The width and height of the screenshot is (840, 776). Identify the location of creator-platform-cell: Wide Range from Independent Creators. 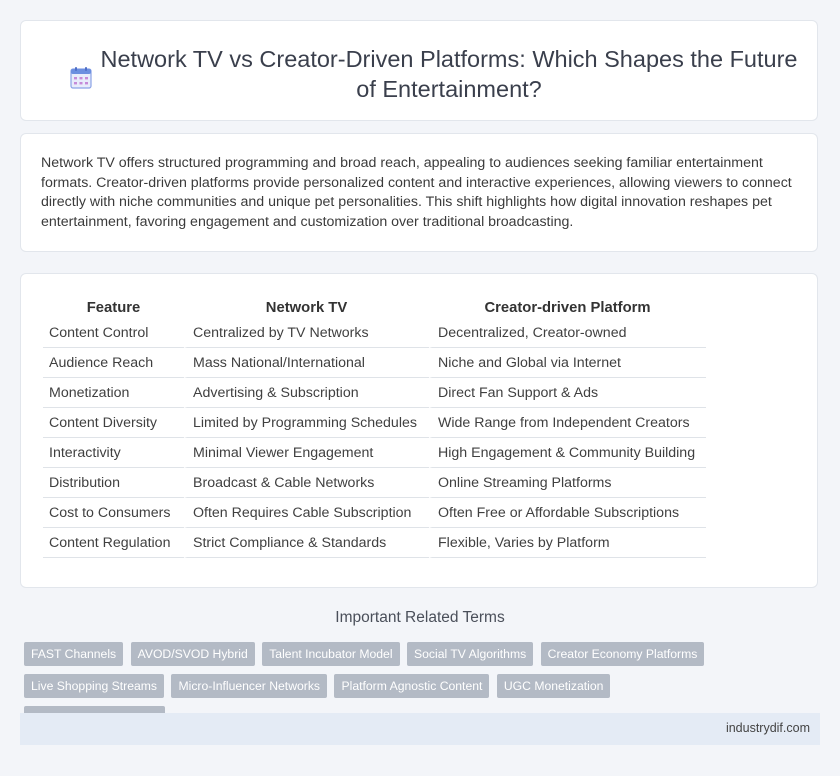
(567, 423).